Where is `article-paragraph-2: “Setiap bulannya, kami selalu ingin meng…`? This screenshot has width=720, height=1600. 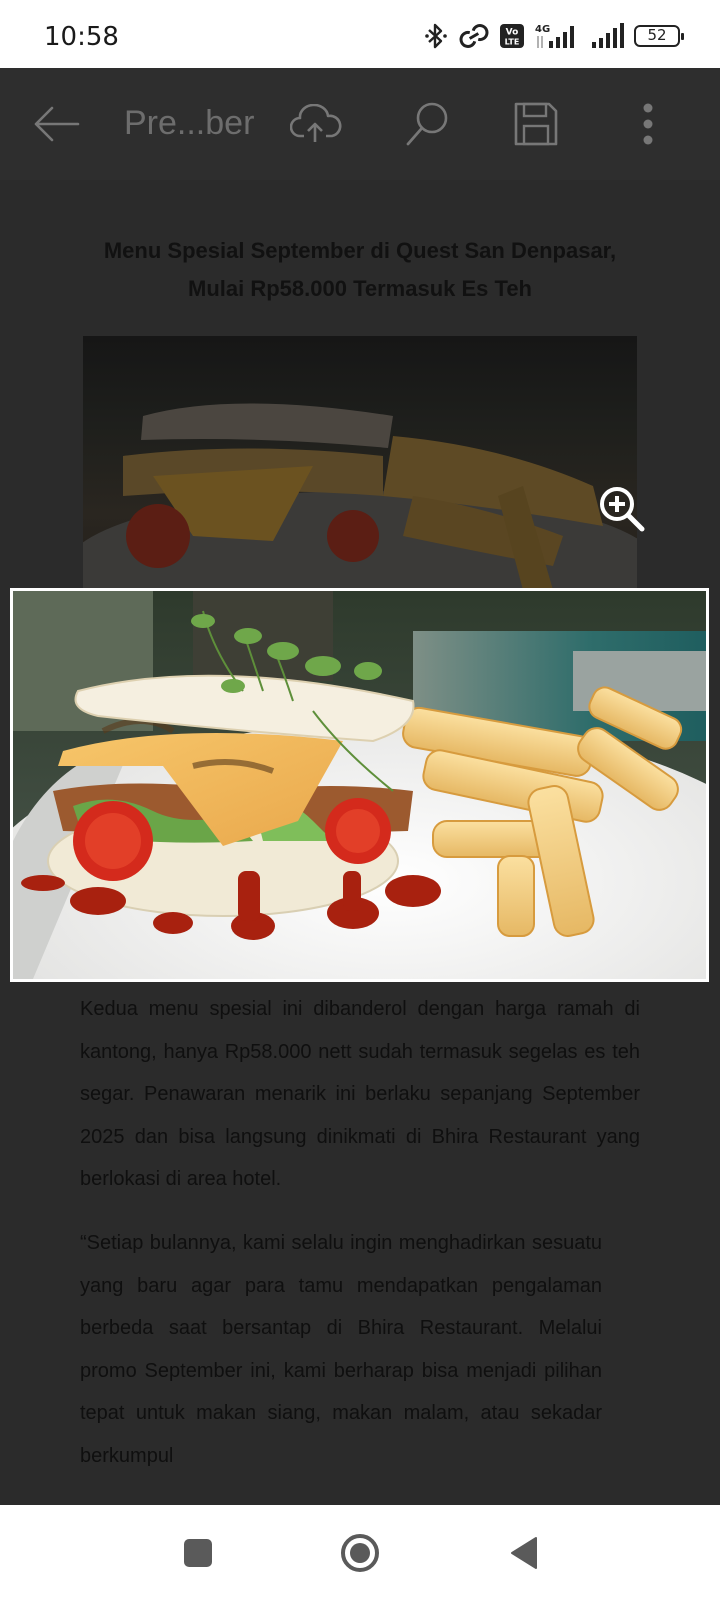 article-paragraph-2: “Setiap bulannya, kami selalu ingin meng… is located at coordinates (341, 1349).